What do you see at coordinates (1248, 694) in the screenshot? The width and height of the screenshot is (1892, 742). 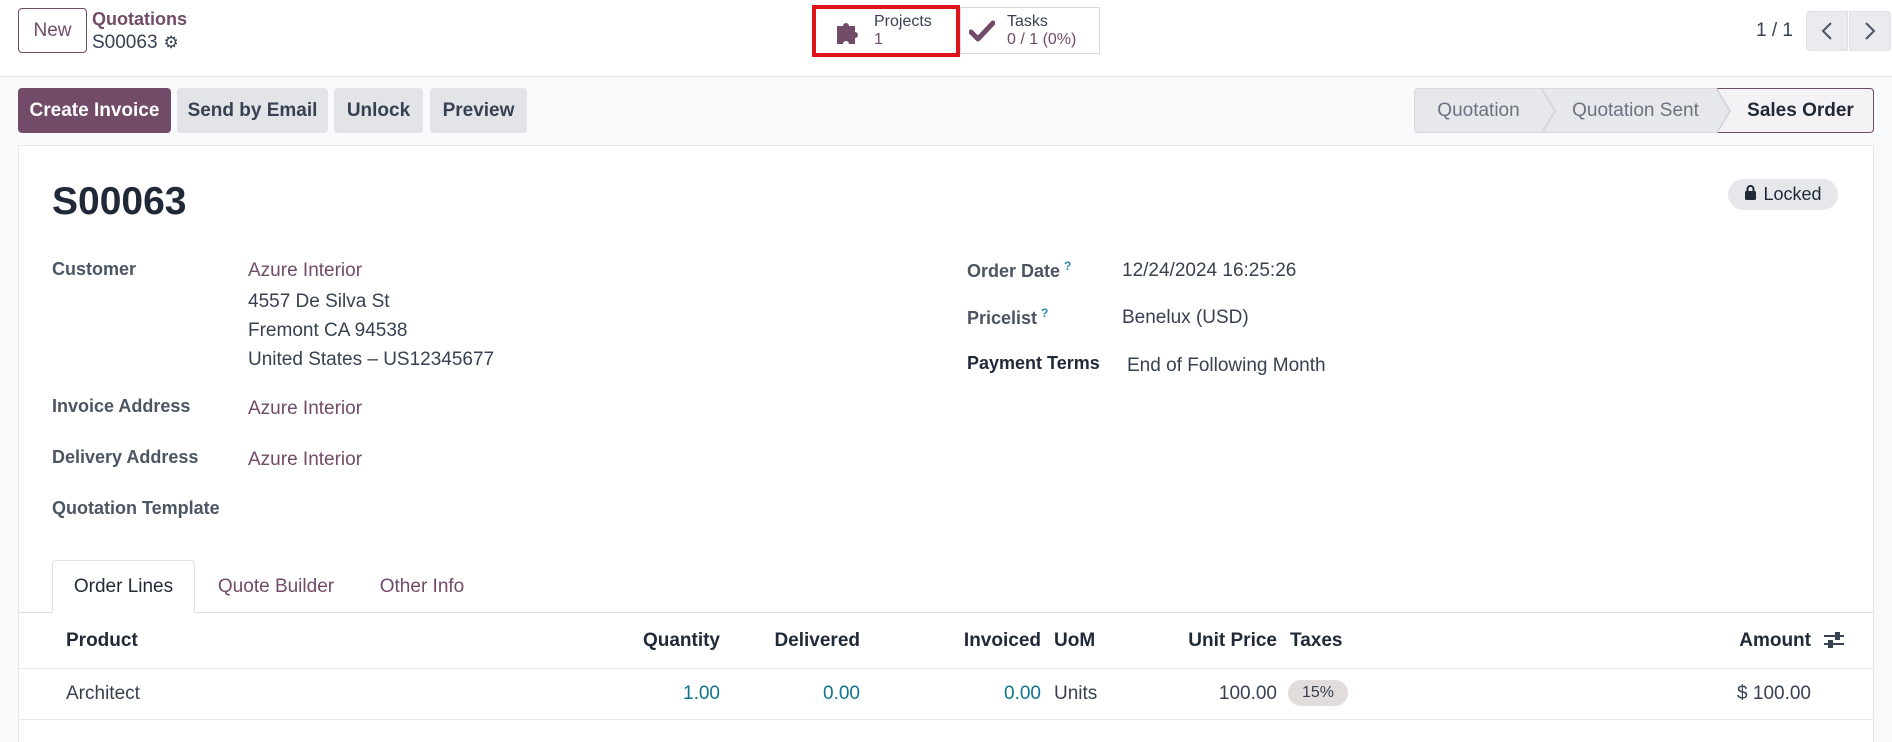 I see `row-unit-price: 100.00` at bounding box center [1248, 694].